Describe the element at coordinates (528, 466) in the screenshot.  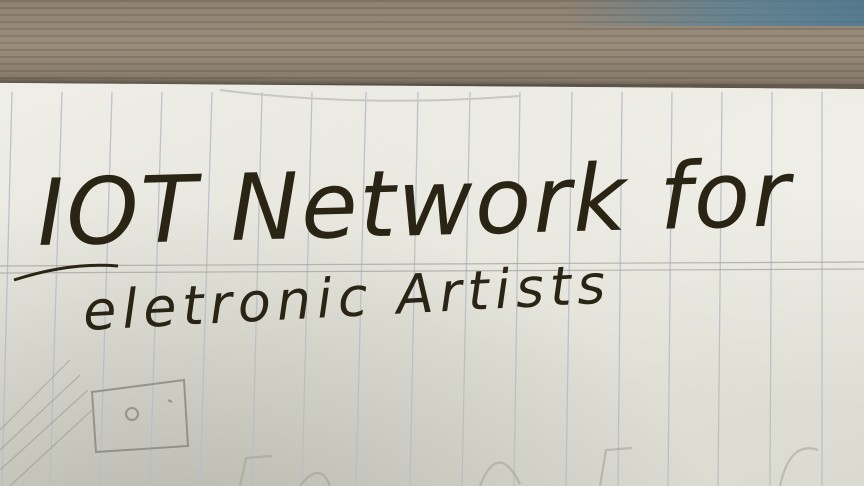
I see `bleed-through-marks` at that location.